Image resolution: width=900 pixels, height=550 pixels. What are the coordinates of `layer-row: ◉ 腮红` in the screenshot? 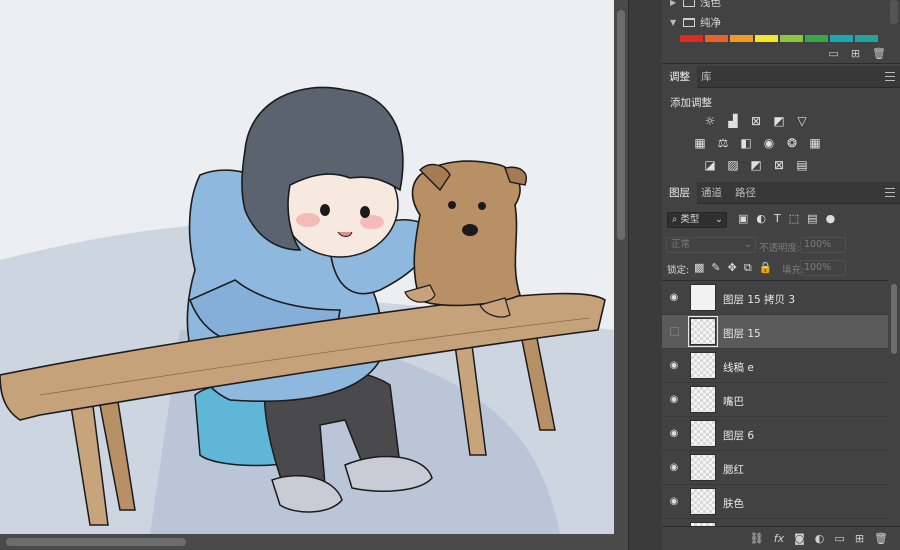 It's located at (775, 468).